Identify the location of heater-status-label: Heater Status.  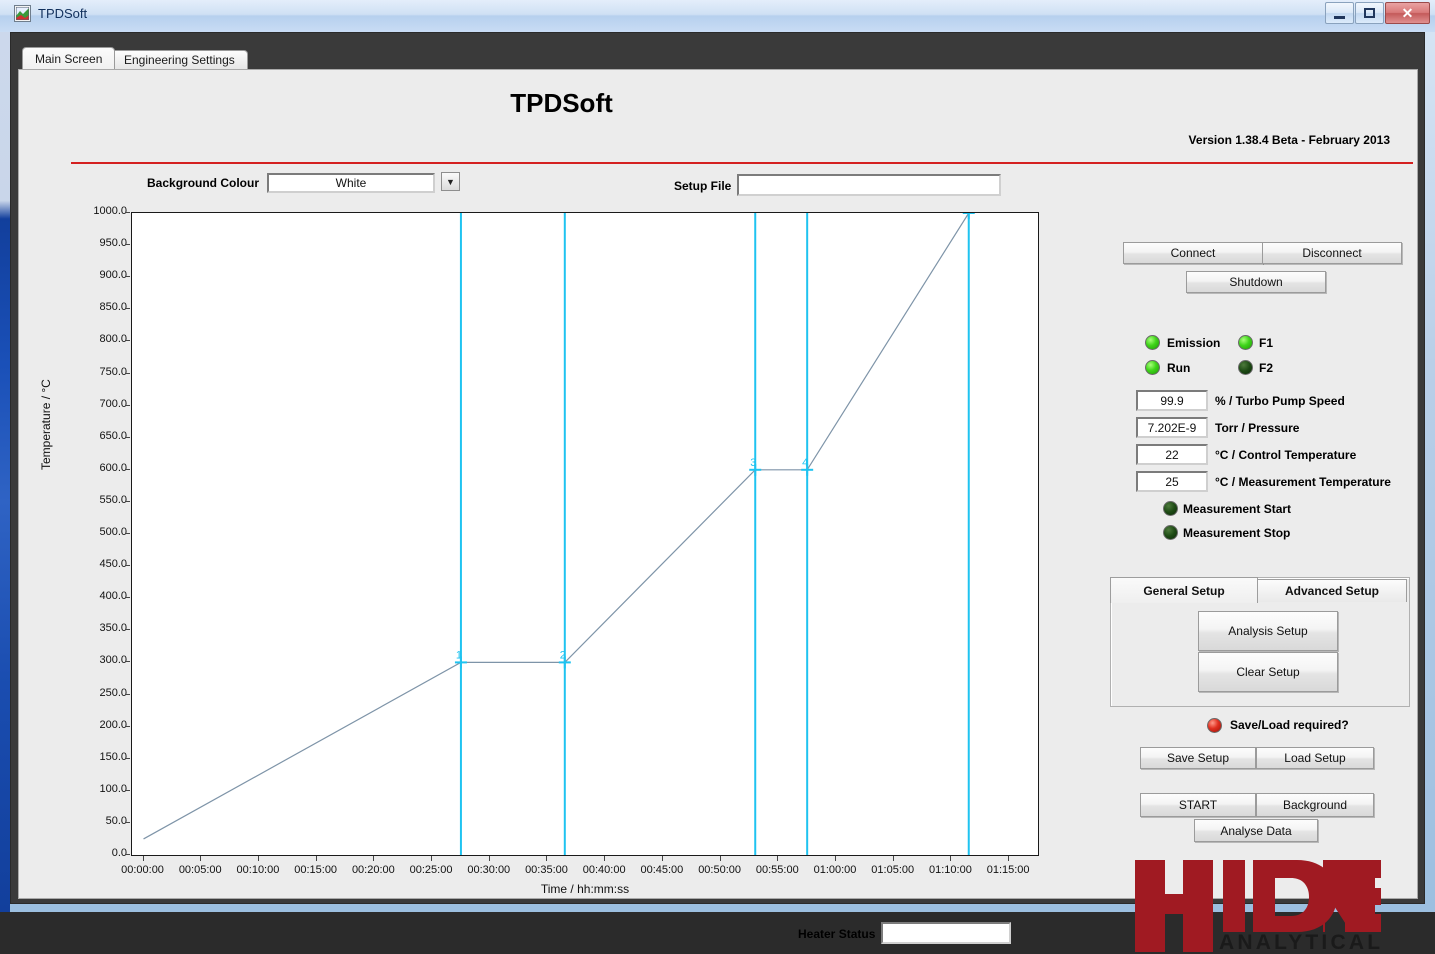
(837, 934).